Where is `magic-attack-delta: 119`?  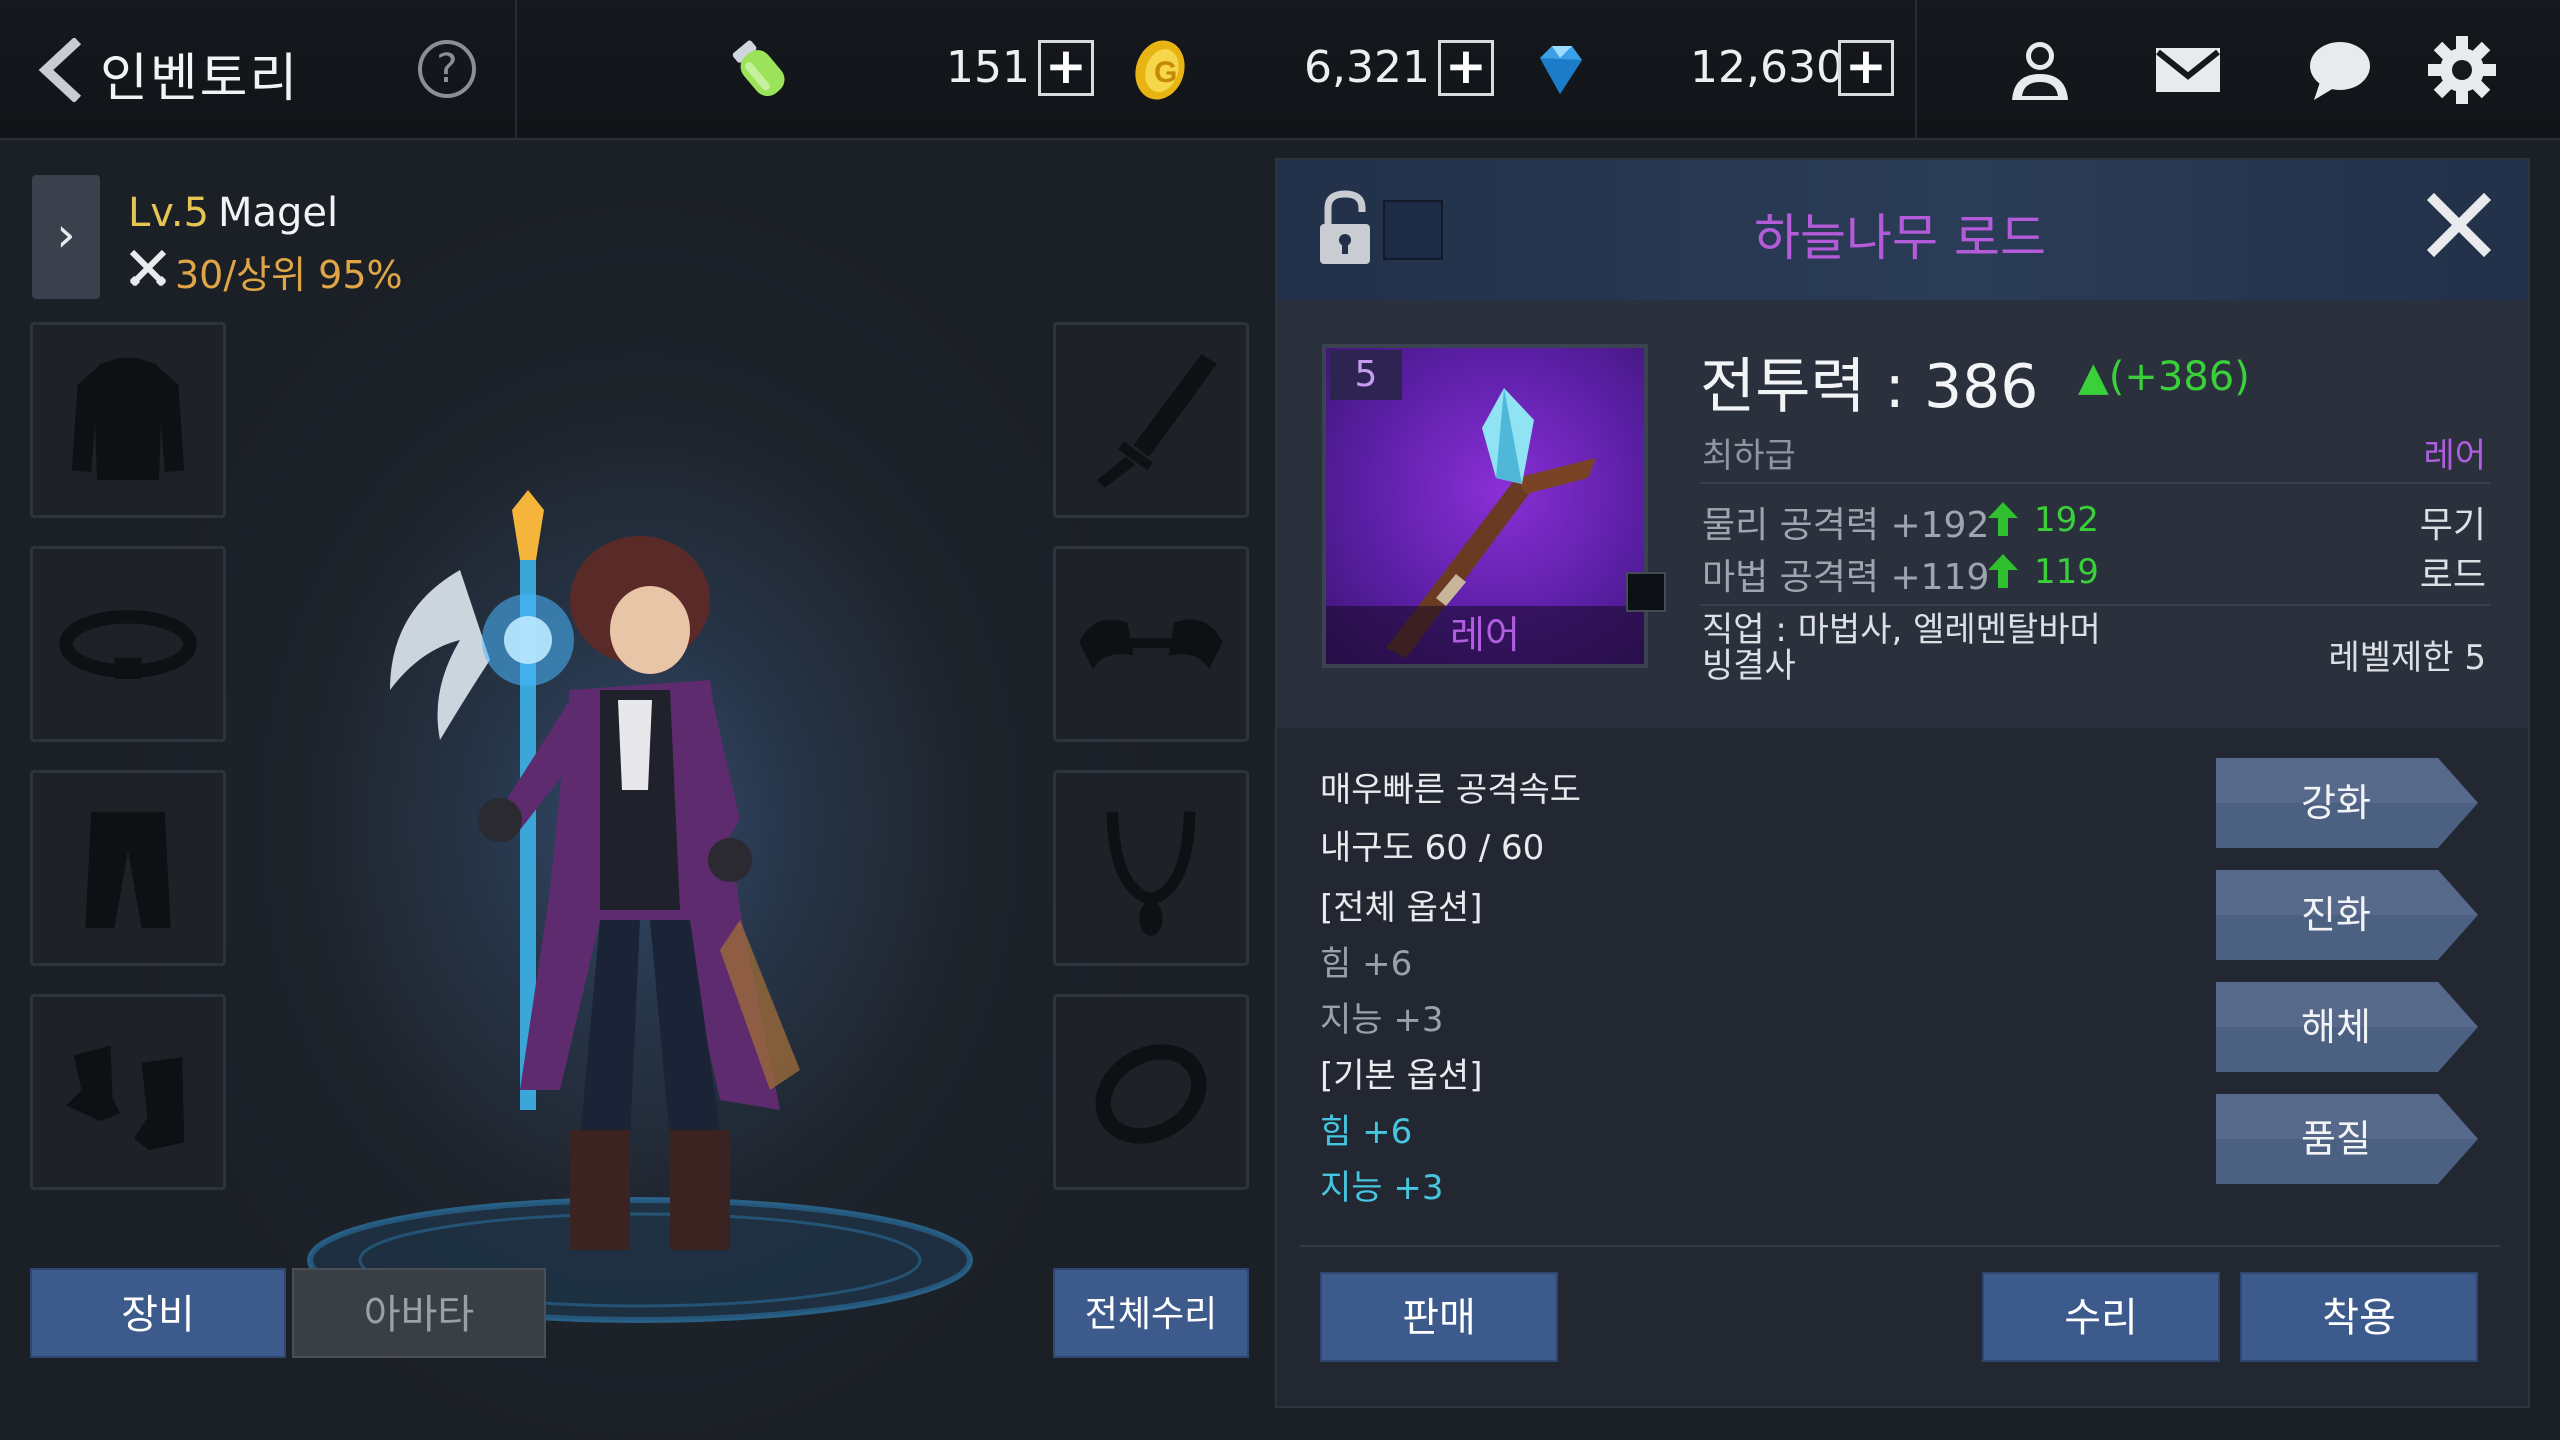 magic-attack-delta: 119 is located at coordinates (2066, 572).